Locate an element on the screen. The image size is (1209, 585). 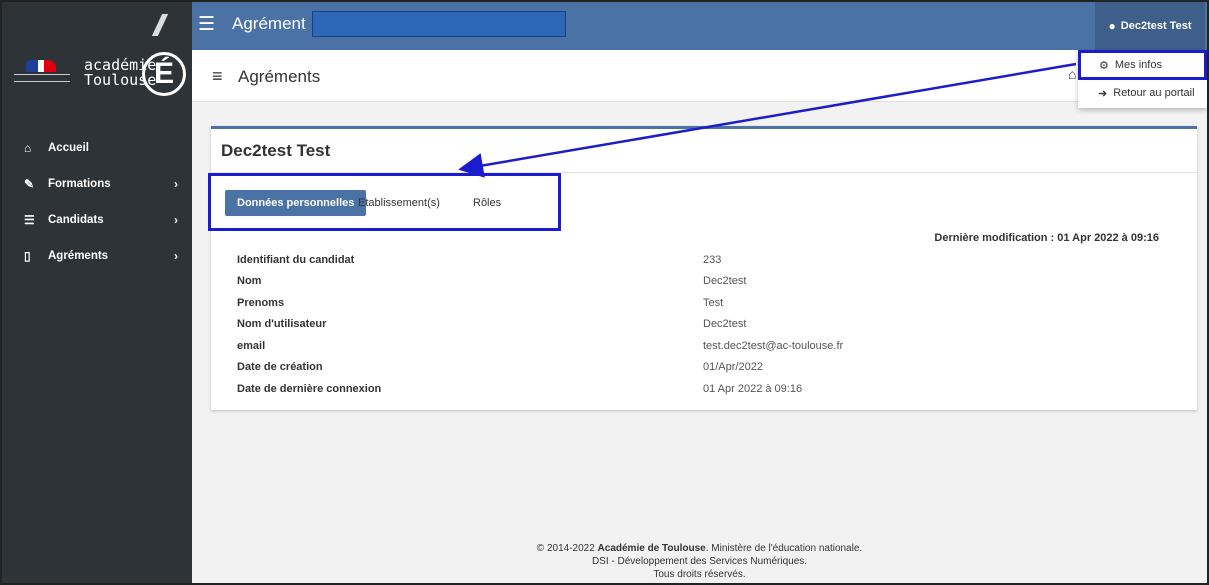
menu-item-label: Mes infos is located at coordinates (1138, 65).